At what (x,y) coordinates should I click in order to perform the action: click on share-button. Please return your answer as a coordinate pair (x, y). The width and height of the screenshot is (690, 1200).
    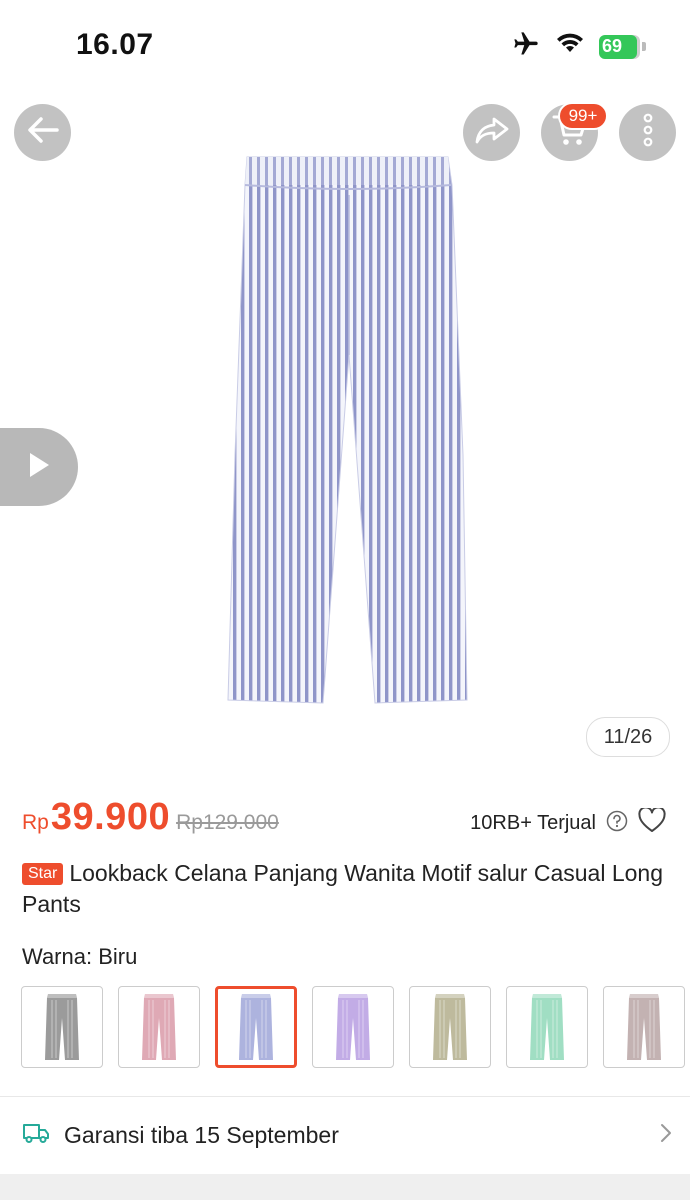
    Looking at the image, I should click on (491, 132).